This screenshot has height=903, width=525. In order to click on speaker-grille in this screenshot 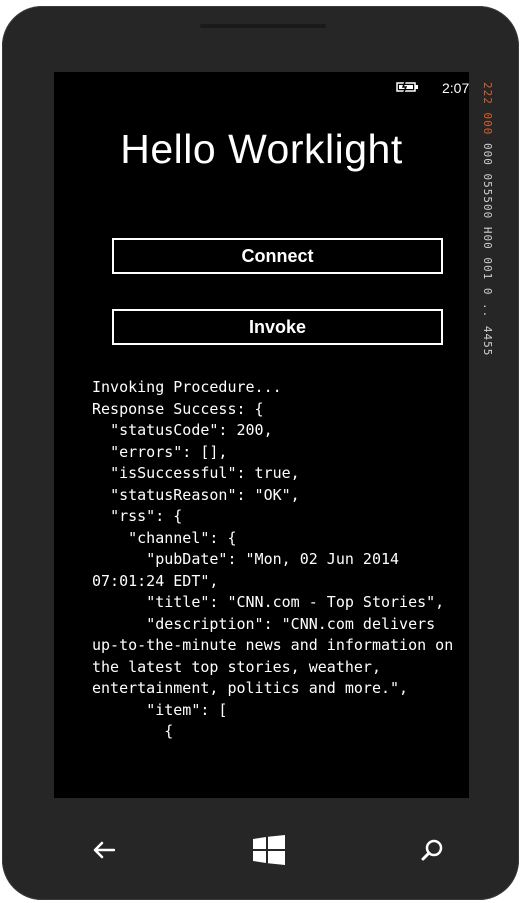, I will do `click(263, 26)`.